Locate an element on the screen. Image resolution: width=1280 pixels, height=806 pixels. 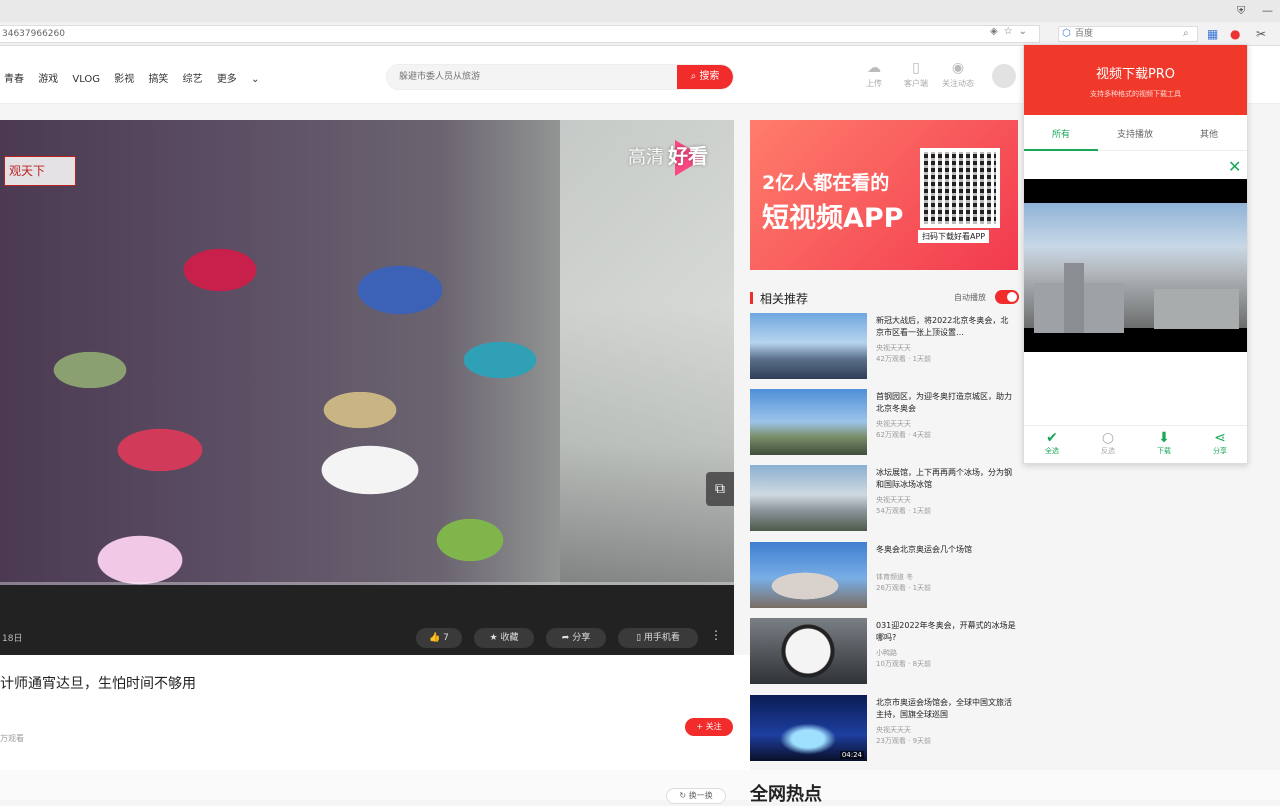
like-button: 👍 7 is located at coordinates (439, 638).